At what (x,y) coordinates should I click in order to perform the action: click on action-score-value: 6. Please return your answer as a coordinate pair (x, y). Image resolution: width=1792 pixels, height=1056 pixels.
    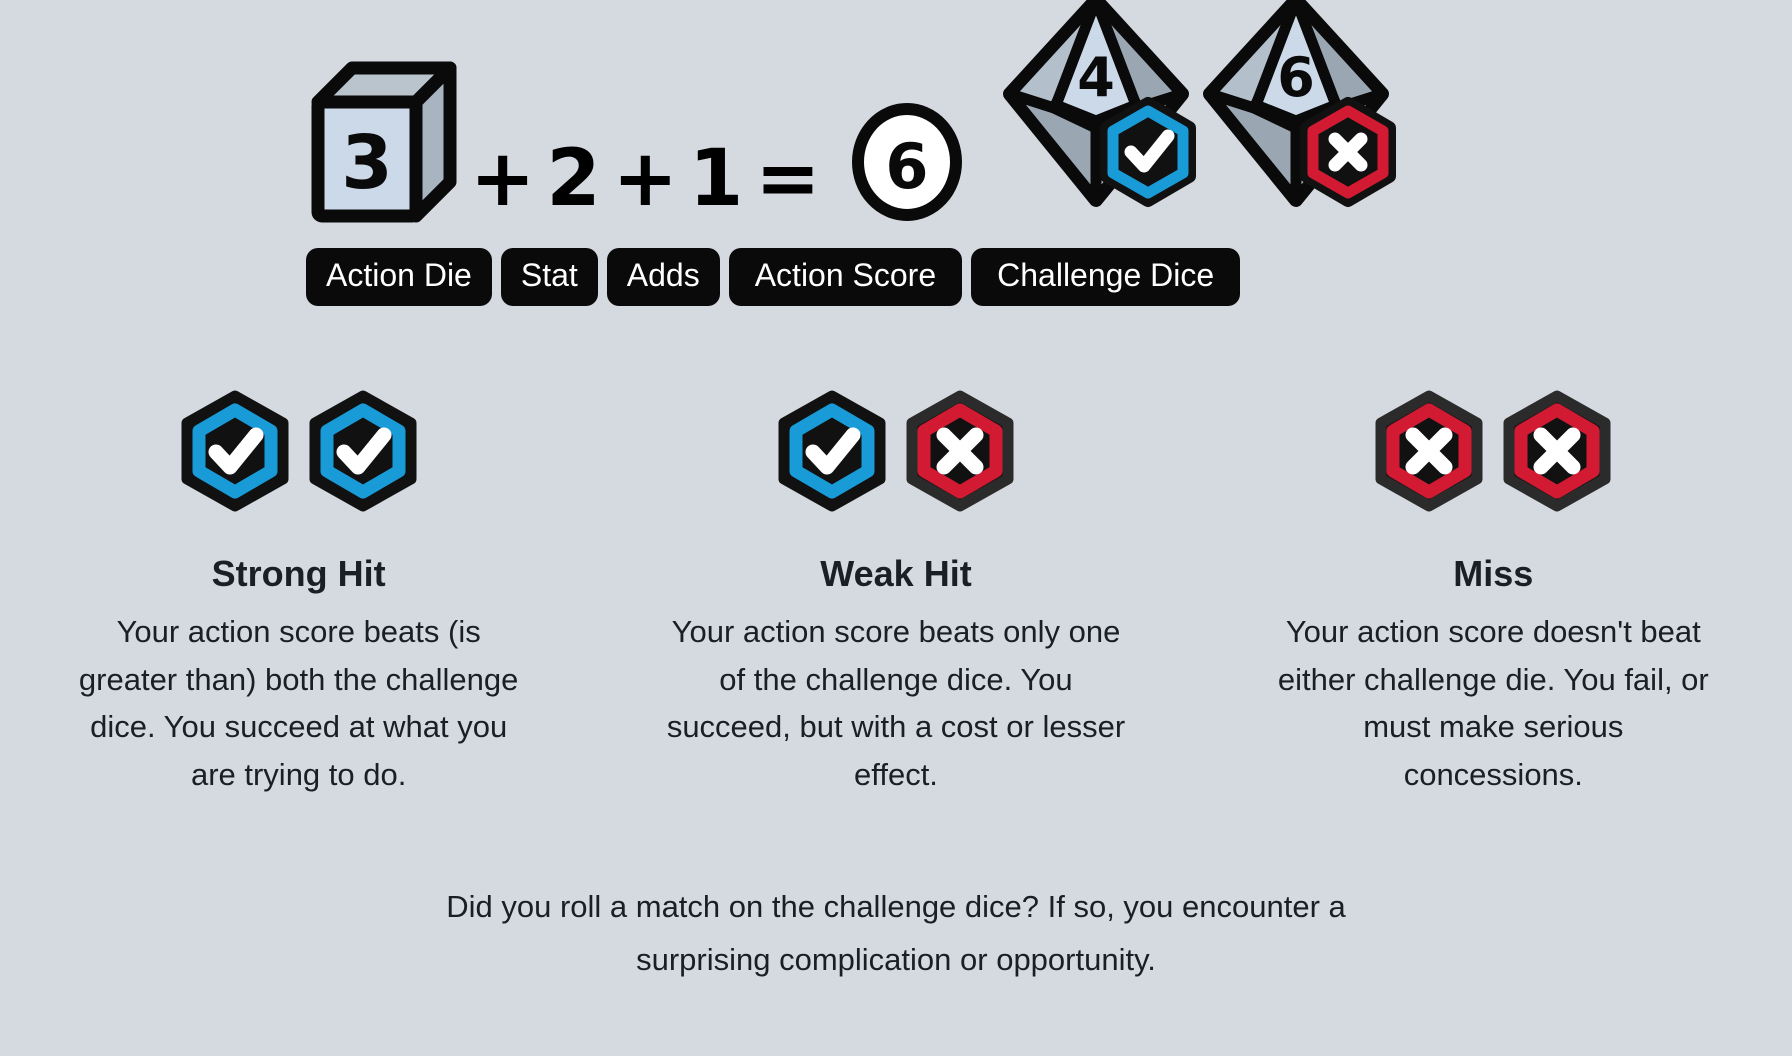
    Looking at the image, I should click on (906, 166).